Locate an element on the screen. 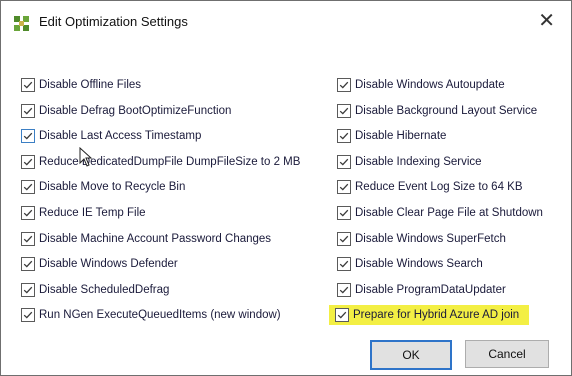 This screenshot has width=572, height=376. left-option-3: Disable Last Access Timestamp is located at coordinates (111, 136).